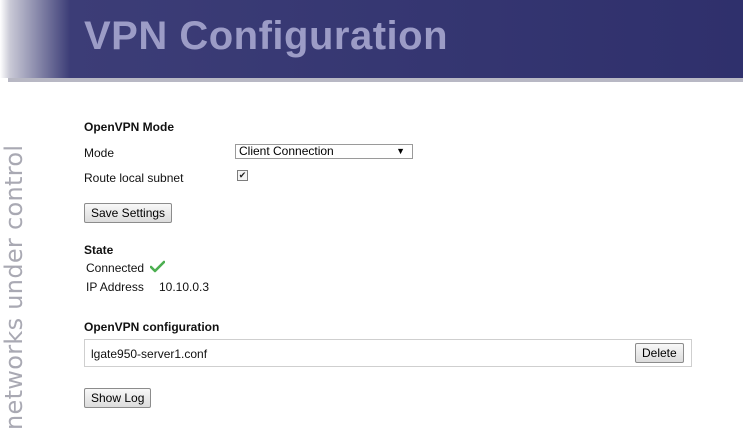  What do you see at coordinates (157, 266) in the screenshot?
I see `connected-check-icon` at bounding box center [157, 266].